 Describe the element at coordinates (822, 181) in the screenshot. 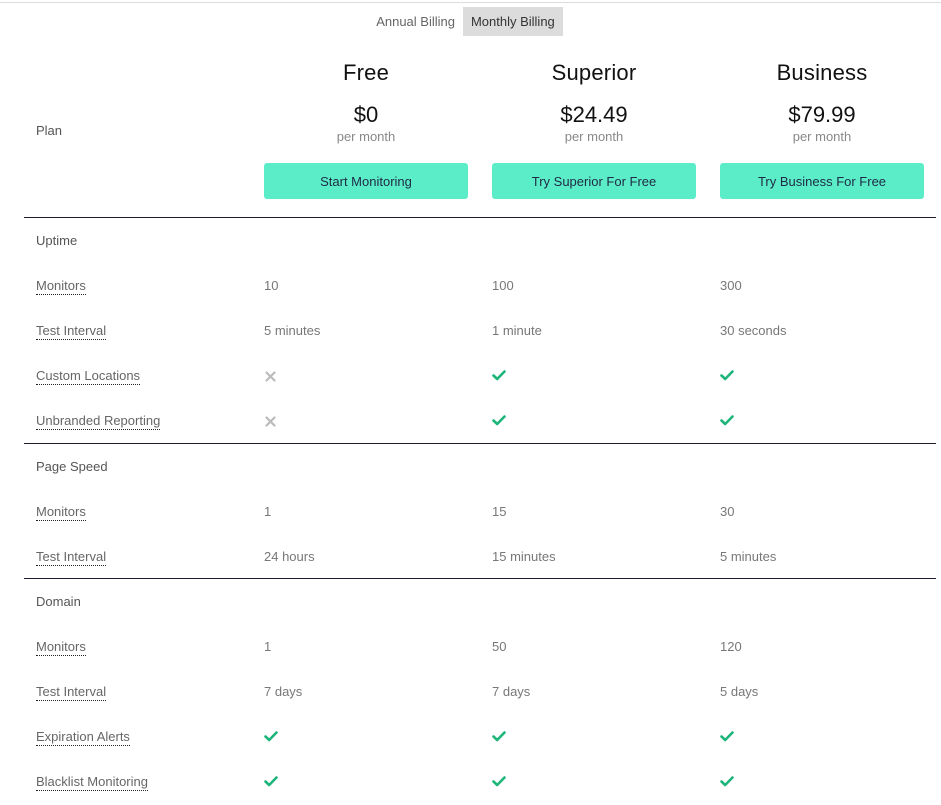

I see `try-business-button: Try Business For Free` at that location.